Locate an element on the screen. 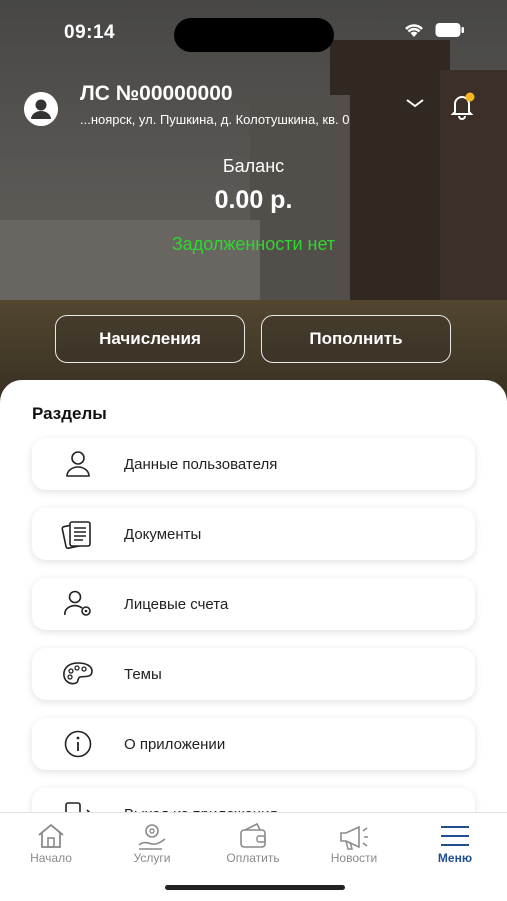  info-icon is located at coordinates (78, 744).